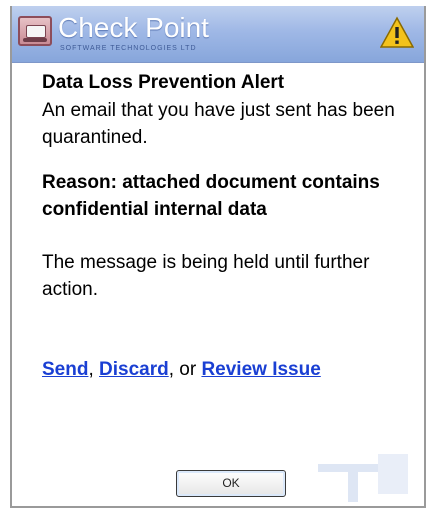 Image resolution: width=434 pixels, height=515 pixels. I want to click on title-bar: Check Point SOFTWARE TECHNOLOGIES LTD, so click(218, 34).